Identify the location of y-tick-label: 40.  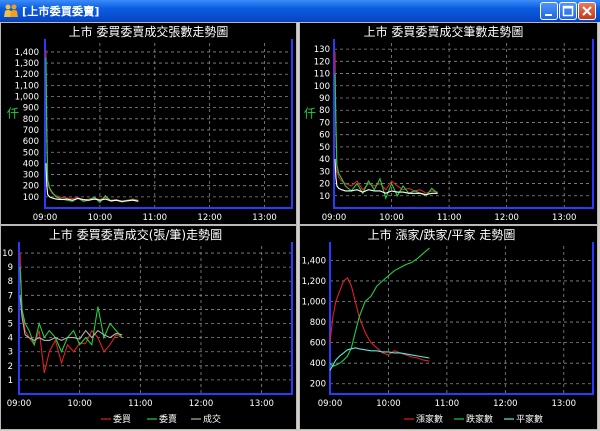
(324, 160).